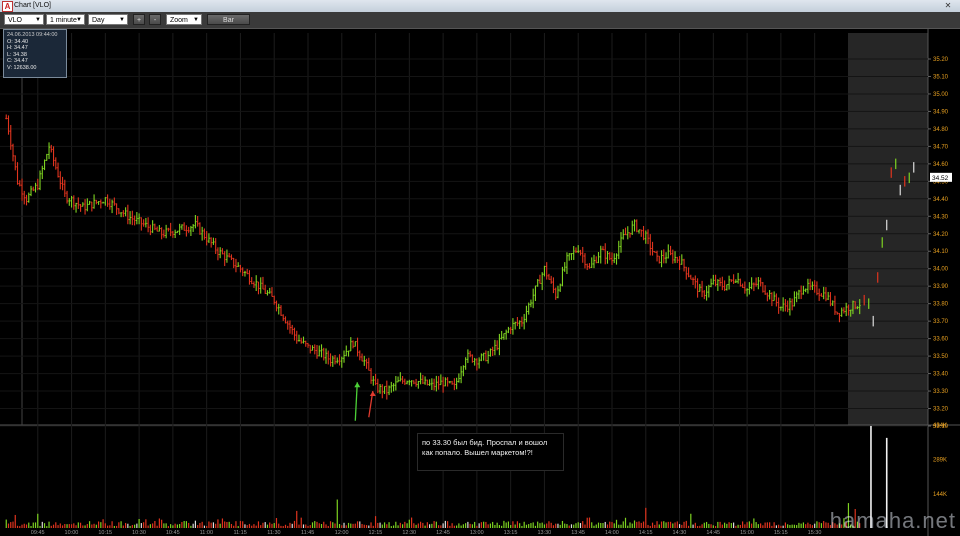 This screenshot has width=960, height=536. Describe the element at coordinates (941, 357) in the screenshot. I see `price-tick-label: 33.50` at that location.